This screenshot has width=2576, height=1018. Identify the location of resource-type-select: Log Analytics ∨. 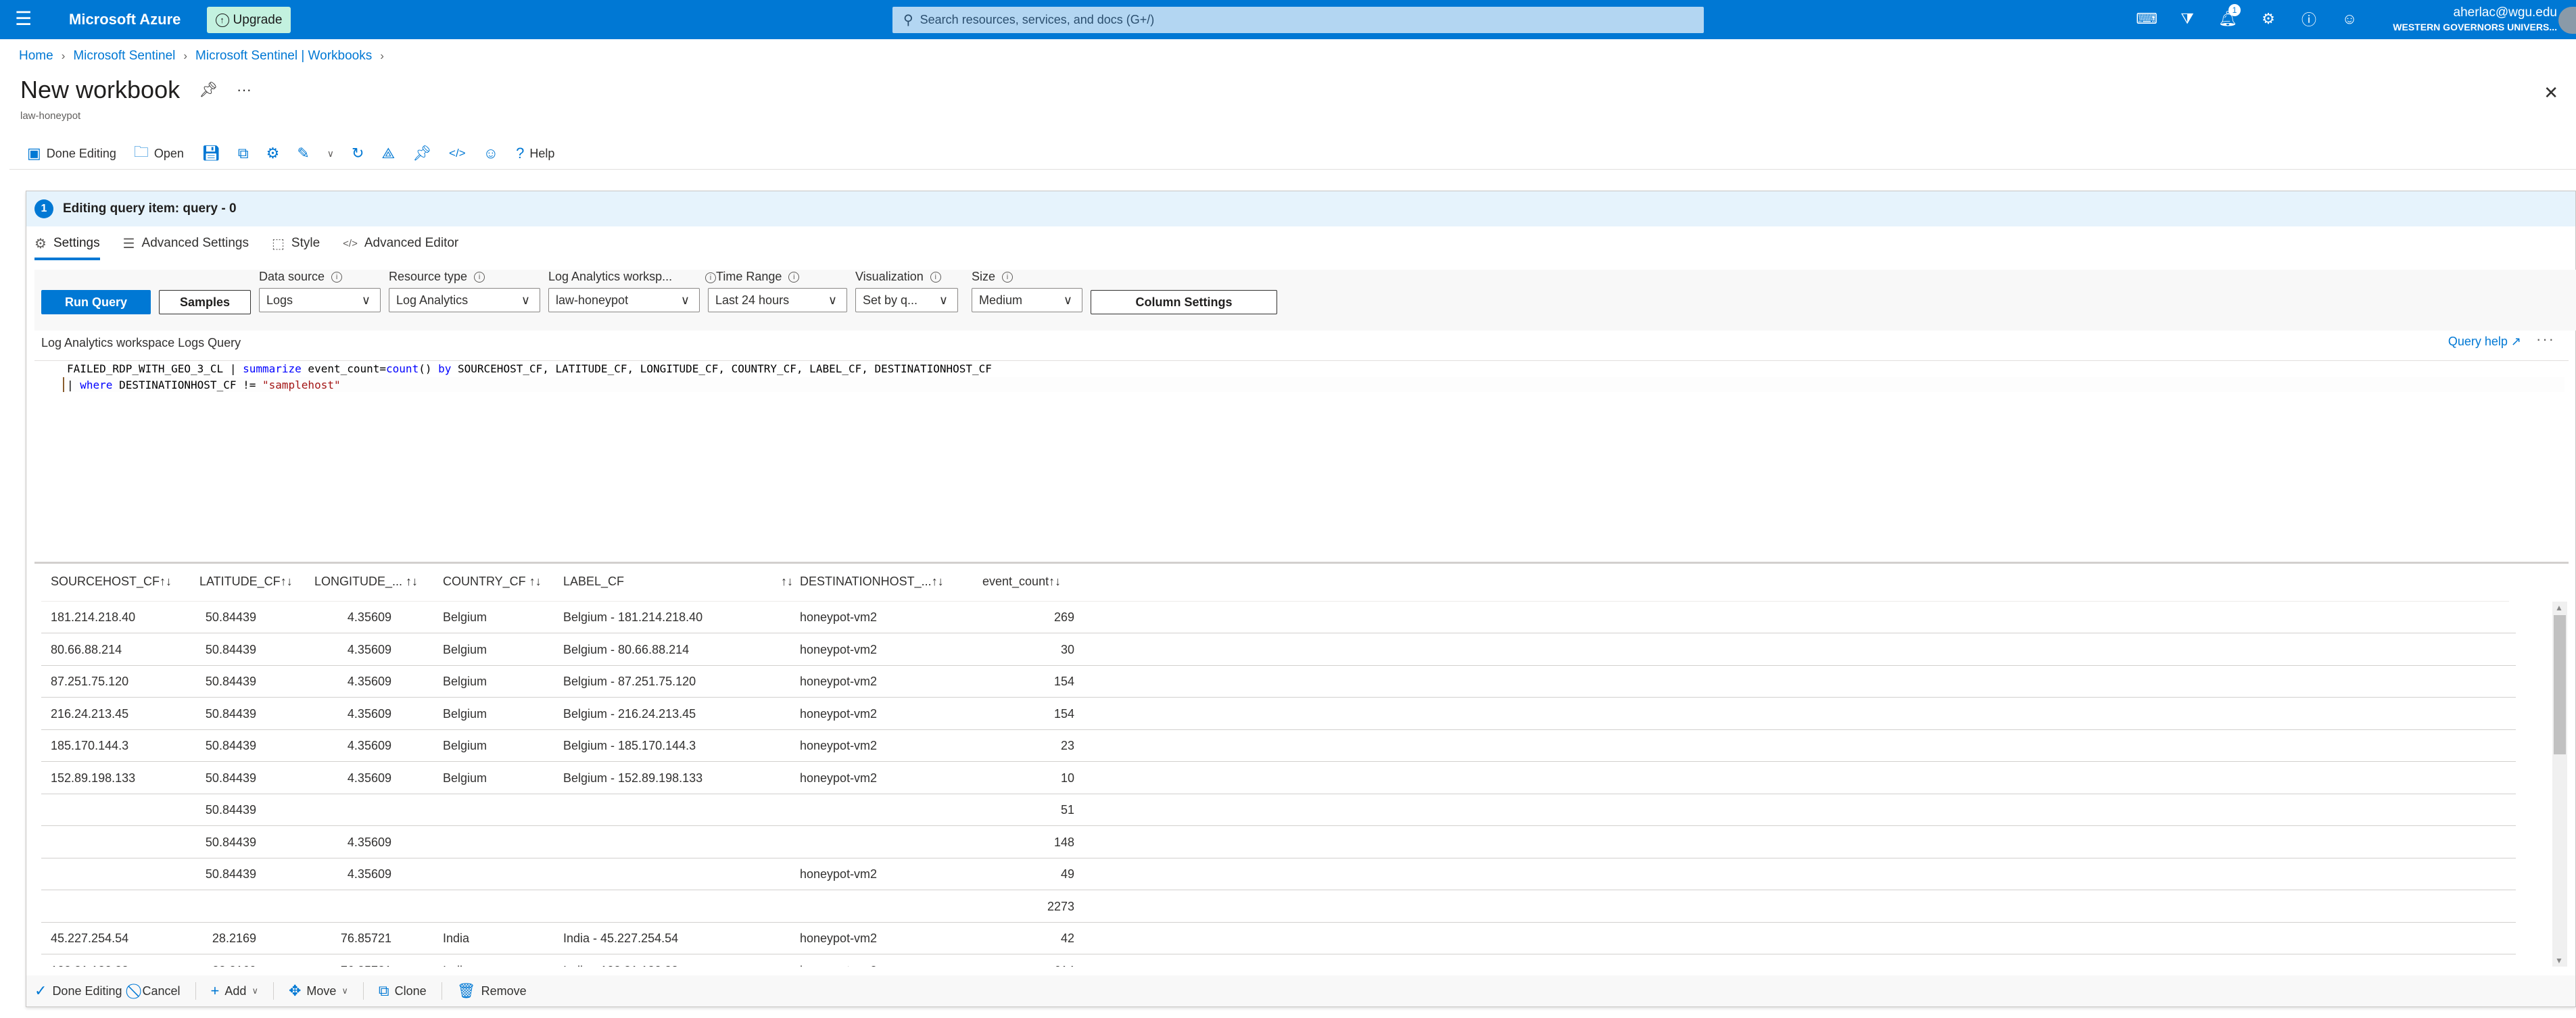
(464, 300).